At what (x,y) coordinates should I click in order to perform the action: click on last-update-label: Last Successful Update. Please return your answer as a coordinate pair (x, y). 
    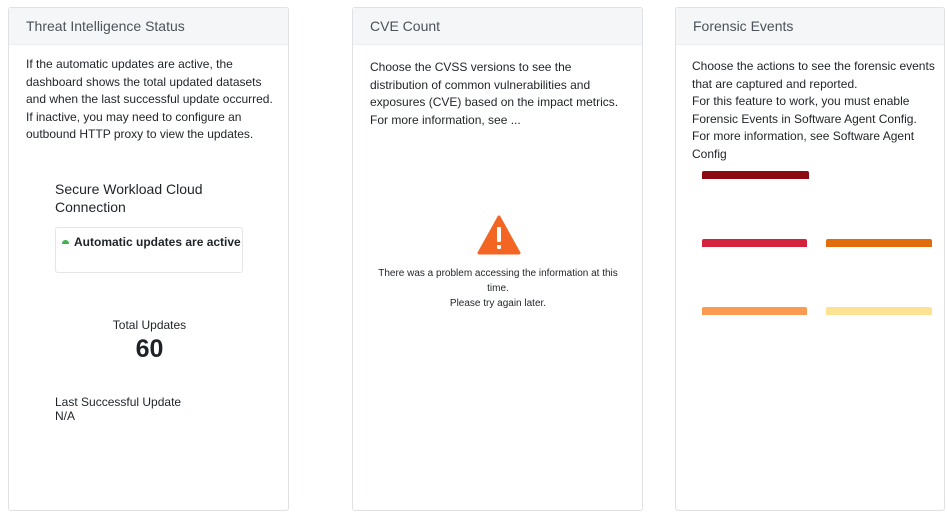
    Looking at the image, I should click on (118, 402).